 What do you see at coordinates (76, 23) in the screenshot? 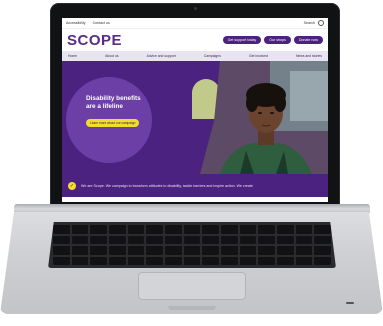
I see `accessibility-link: Accessibility` at bounding box center [76, 23].